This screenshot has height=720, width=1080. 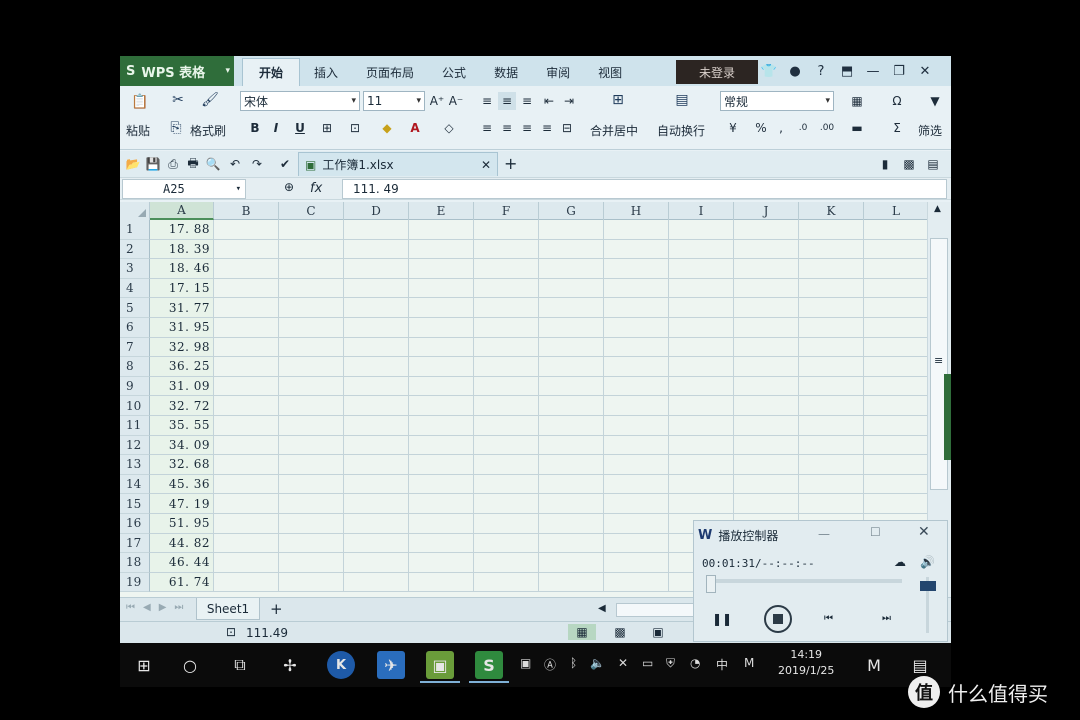 I want to click on scroll-up-icon: ▲, so click(x=937, y=209).